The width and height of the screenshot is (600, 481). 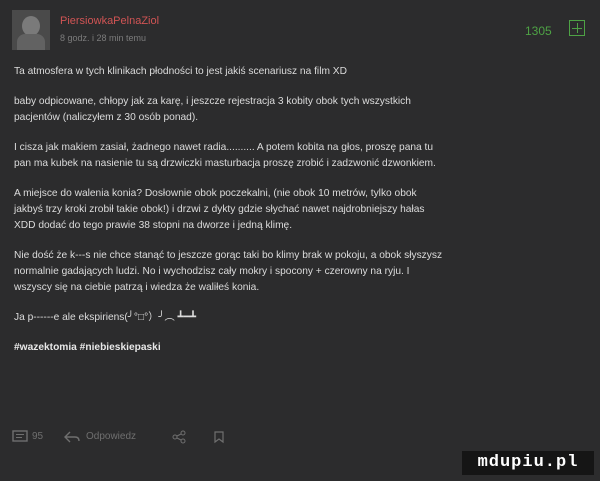 What do you see at coordinates (105, 317) in the screenshot?
I see `post-paragraph: Ja p------e ale ekspiriens(╯°□°）╯︵ ┻━┻` at bounding box center [105, 317].